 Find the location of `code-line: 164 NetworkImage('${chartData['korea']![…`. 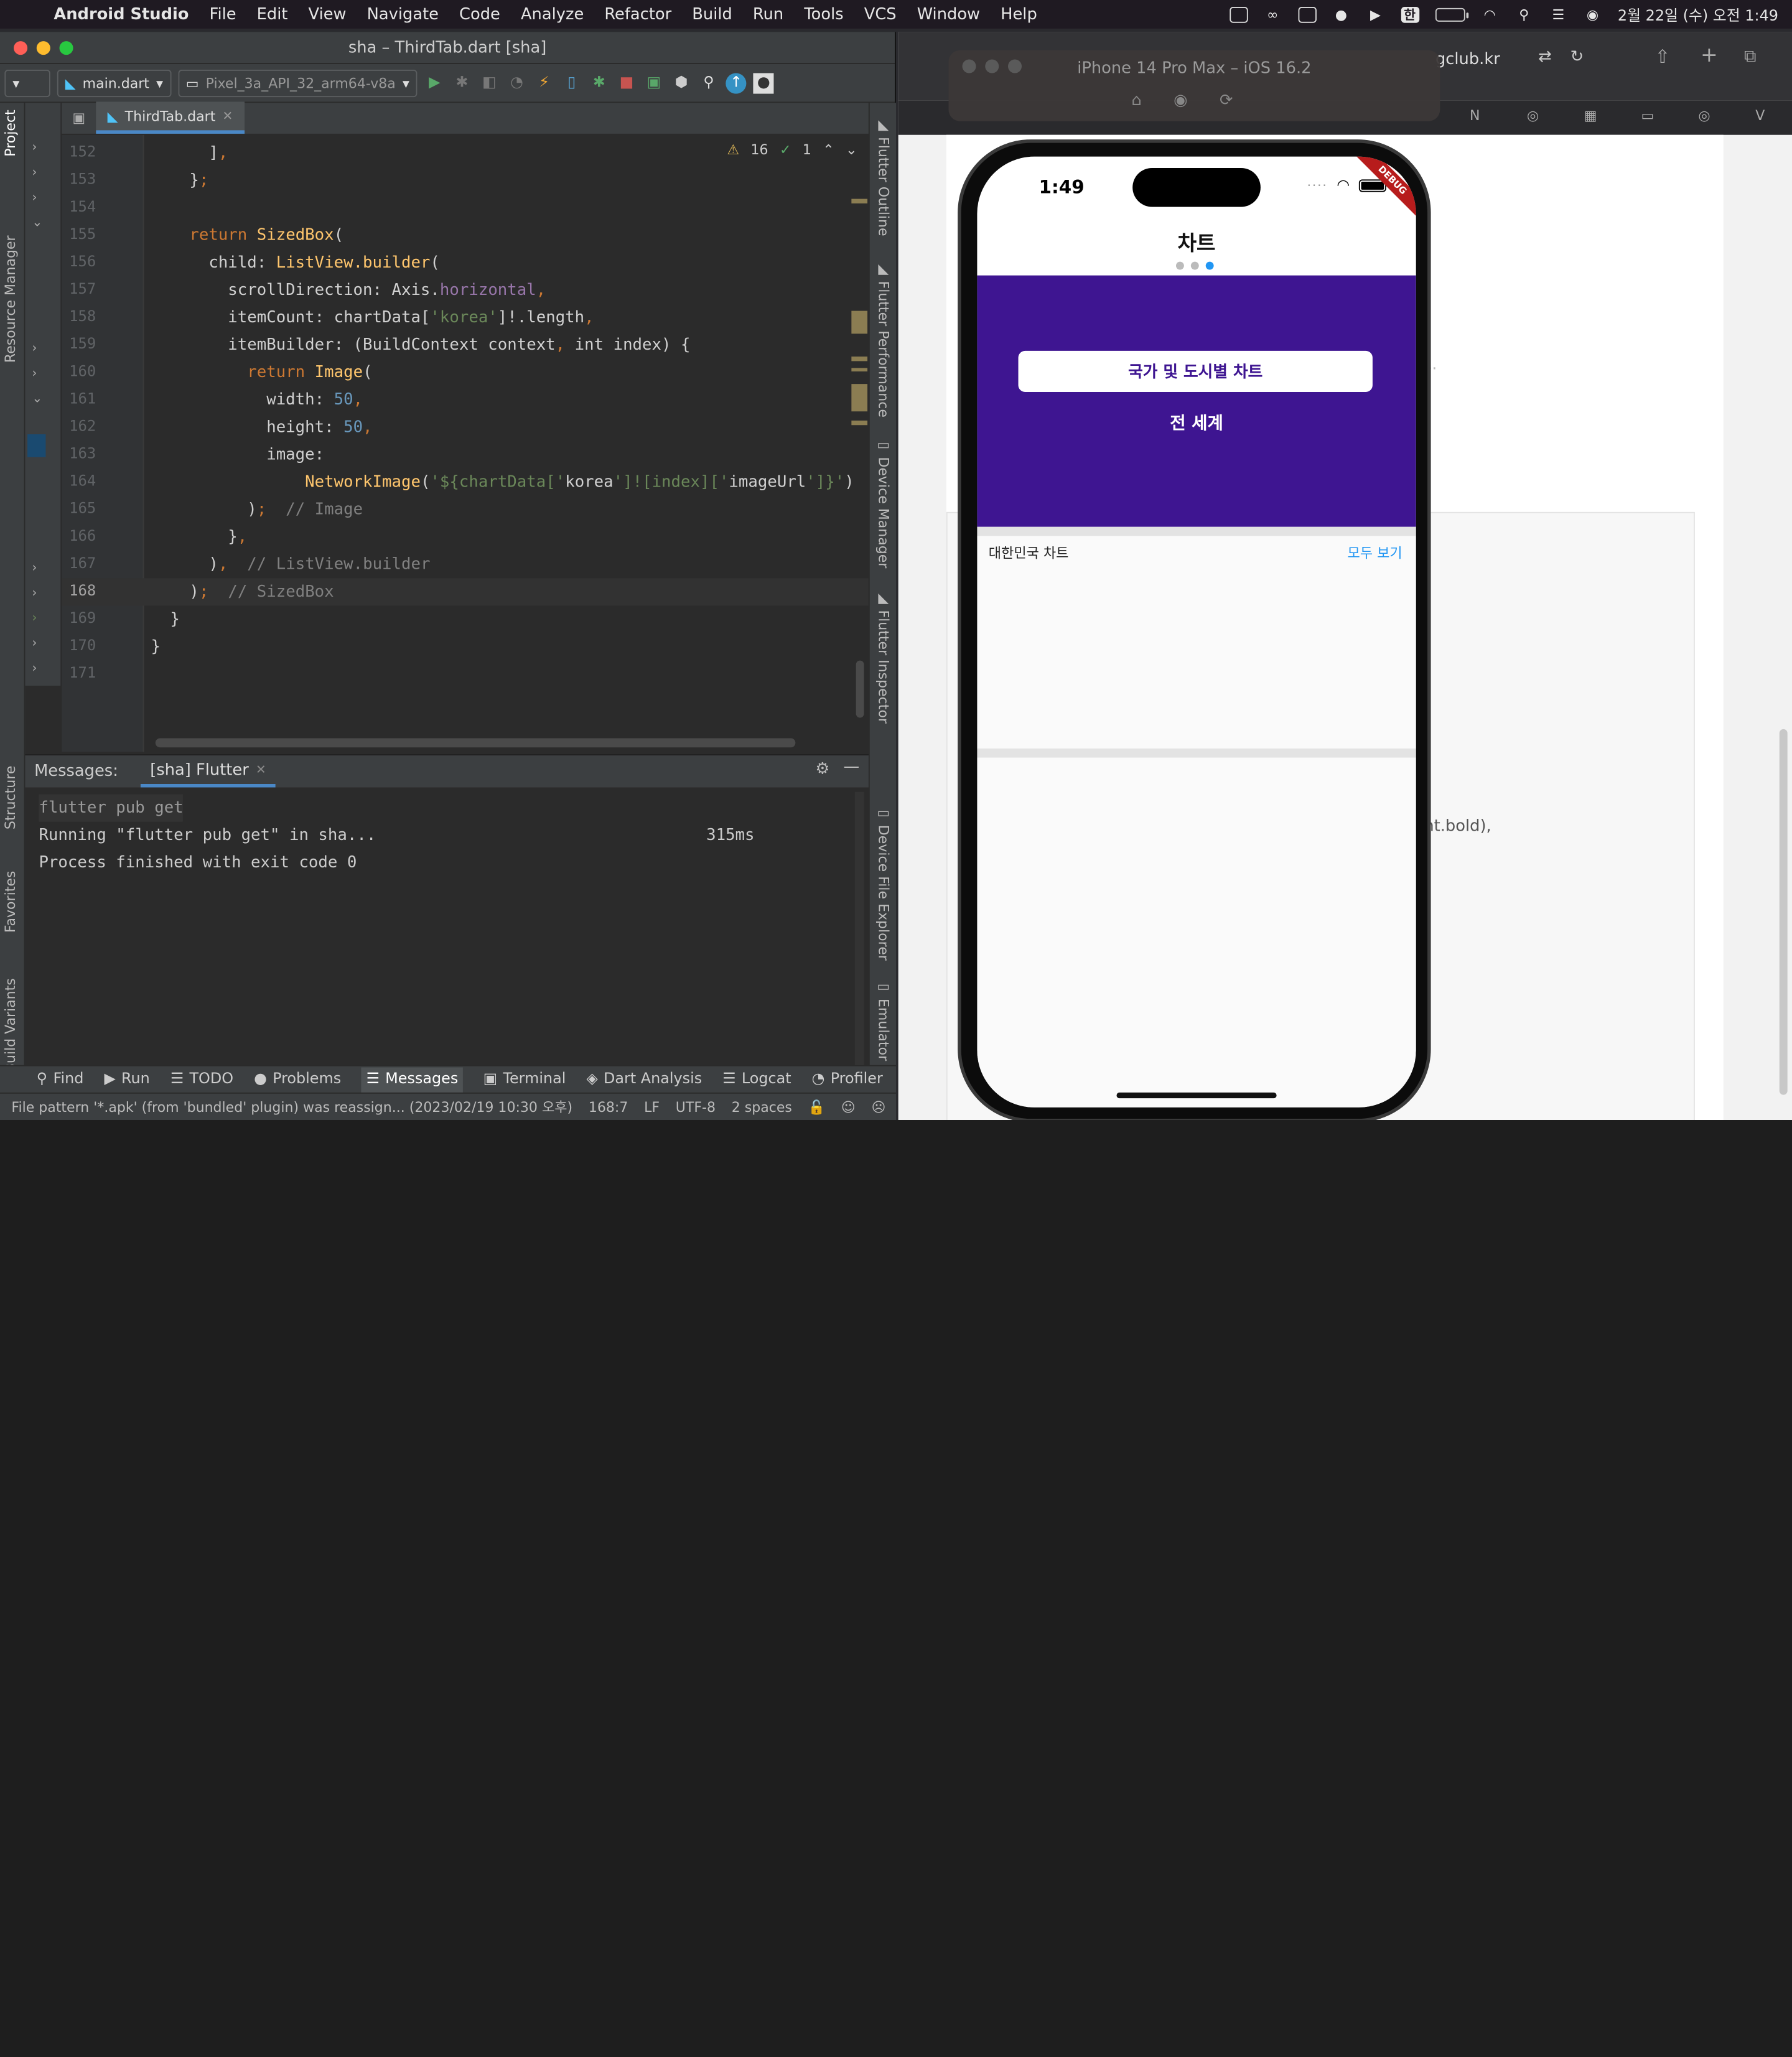

code-line: 164 NetworkImage('${chartData['korea']![… is located at coordinates (465, 482).